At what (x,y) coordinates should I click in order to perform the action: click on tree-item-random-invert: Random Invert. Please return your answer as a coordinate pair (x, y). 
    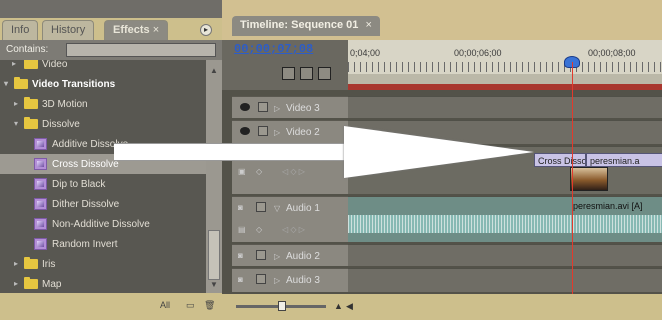
    Looking at the image, I should click on (103, 244).